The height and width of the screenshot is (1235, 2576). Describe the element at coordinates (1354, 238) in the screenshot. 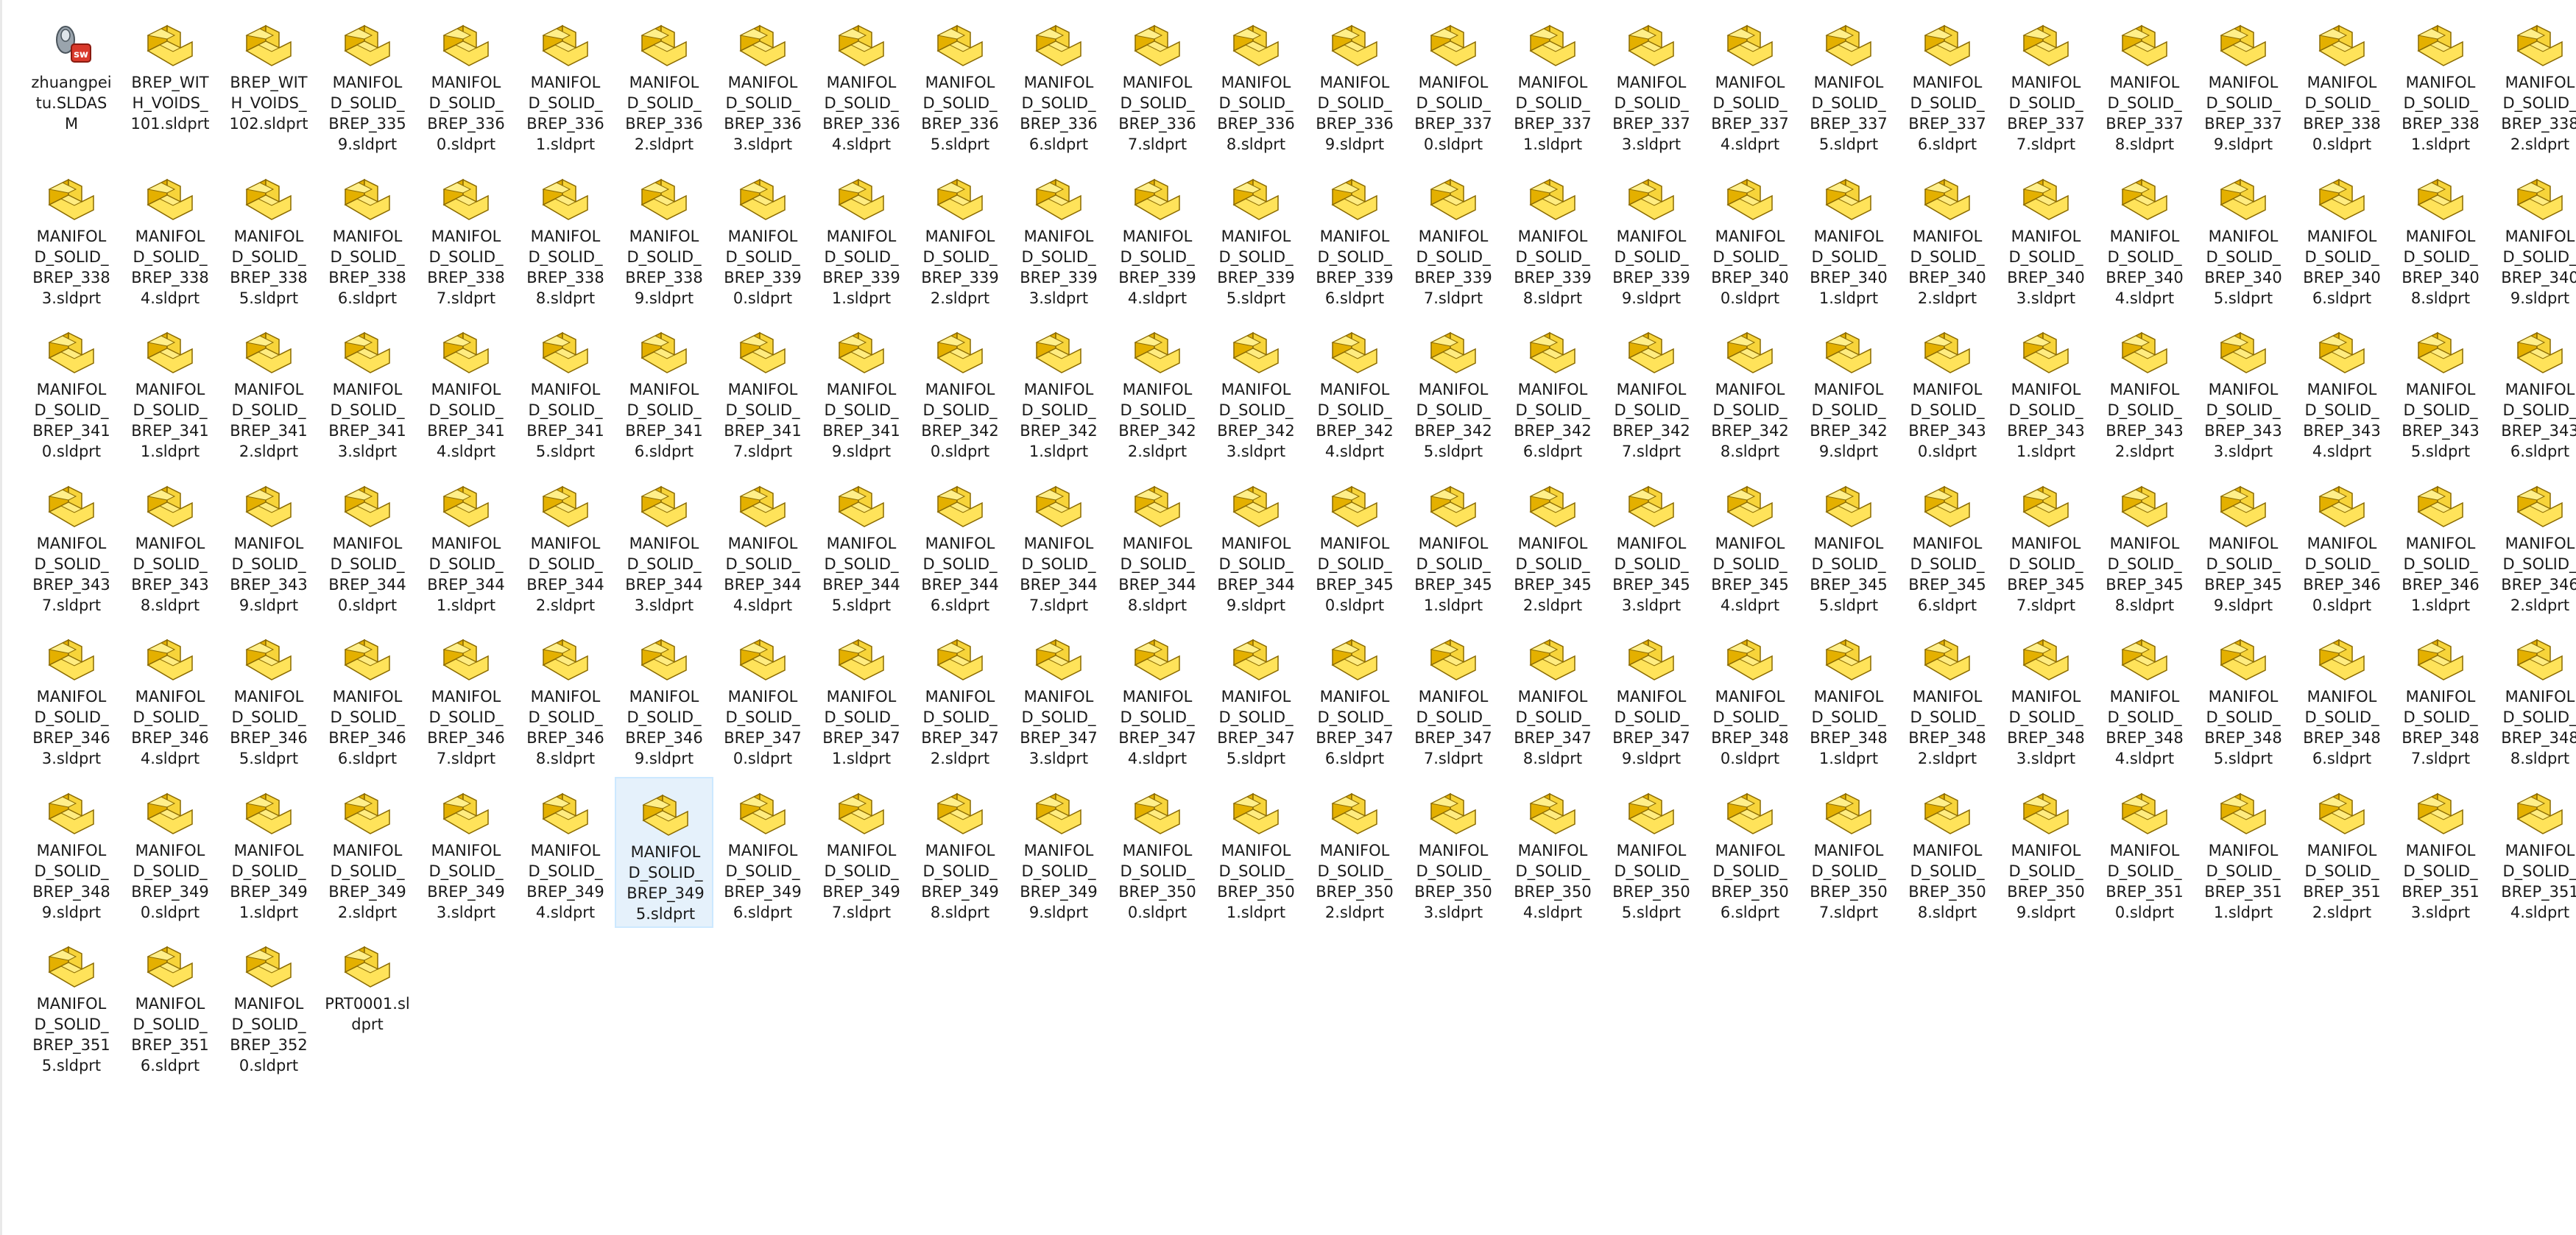

I see `file-item: MANIFOL D_SOLID_ BREP_339 6.sldprt` at that location.